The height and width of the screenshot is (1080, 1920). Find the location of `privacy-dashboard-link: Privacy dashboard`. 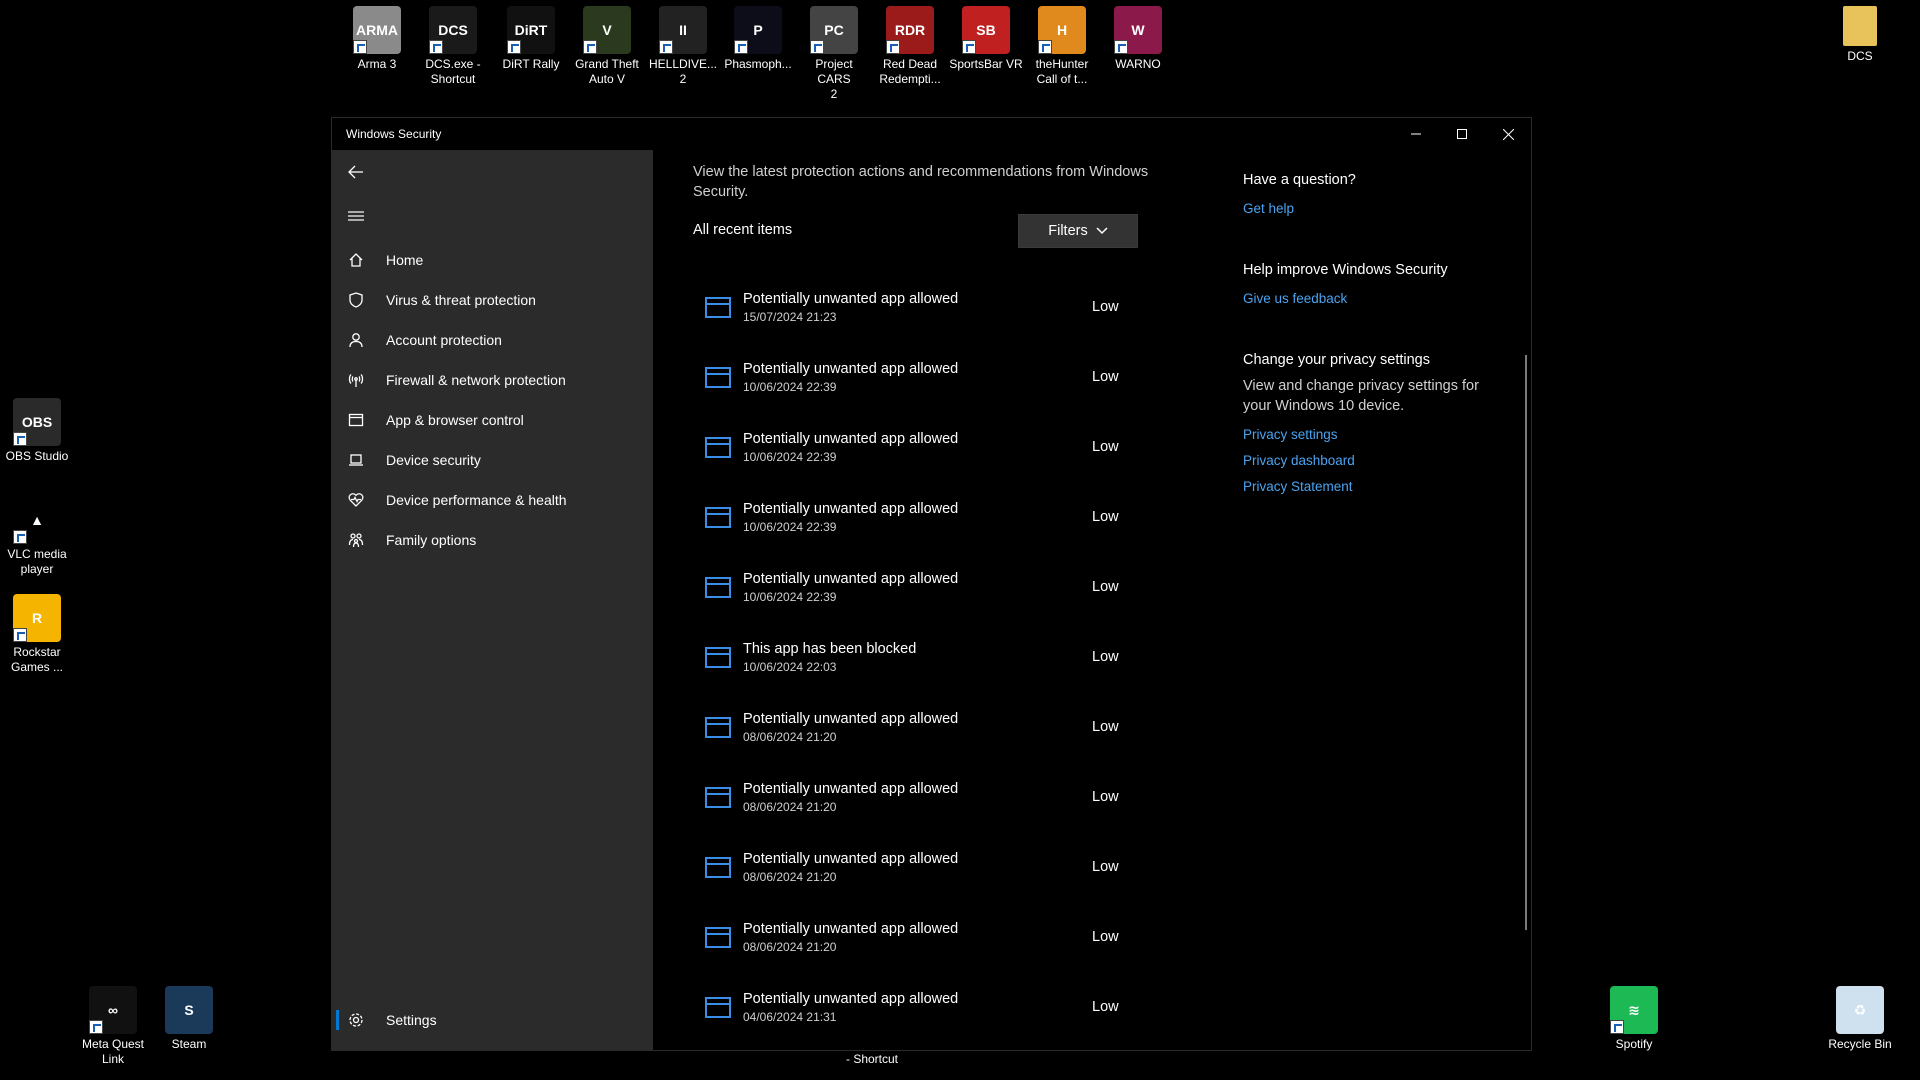

privacy-dashboard-link: Privacy dashboard is located at coordinates (1363, 461).